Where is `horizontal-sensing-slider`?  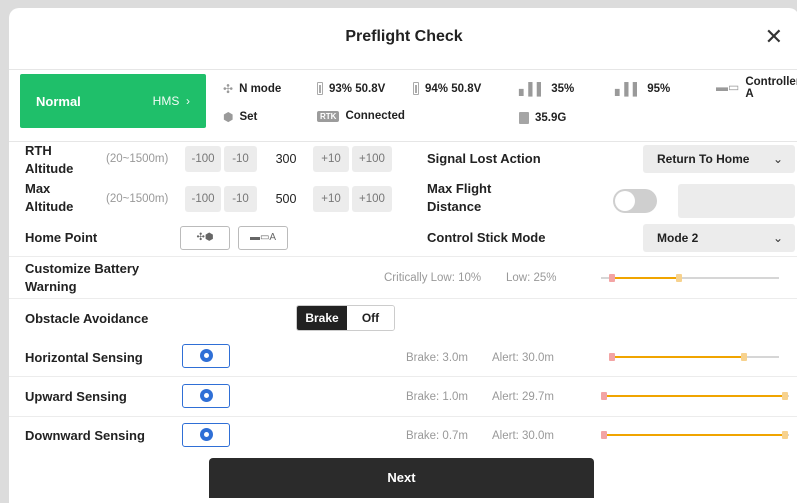 horizontal-sensing-slider is located at coordinates (694, 357).